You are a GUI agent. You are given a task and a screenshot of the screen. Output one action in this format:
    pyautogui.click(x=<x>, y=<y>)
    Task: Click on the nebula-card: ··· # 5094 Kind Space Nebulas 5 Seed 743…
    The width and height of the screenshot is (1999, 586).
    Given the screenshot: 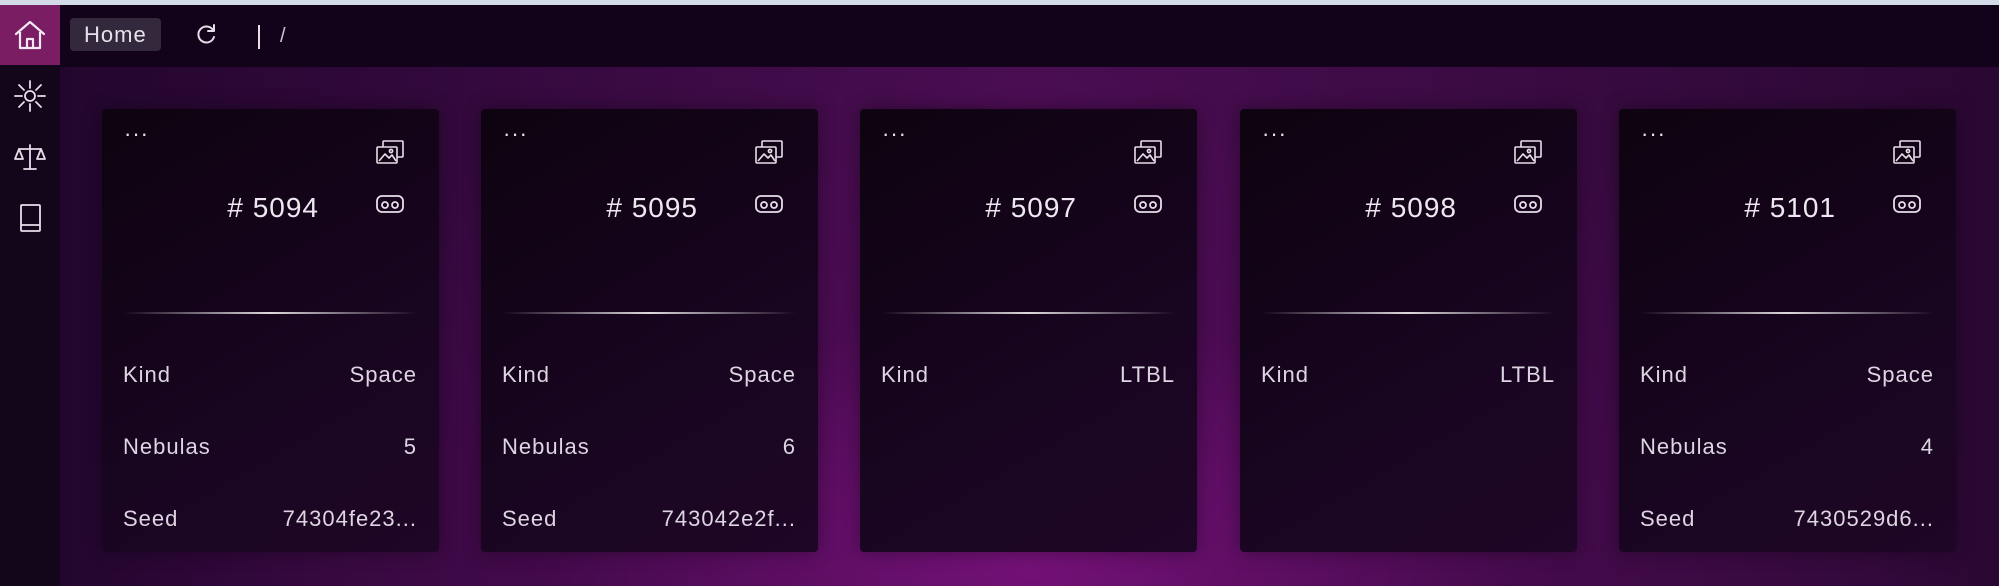 What is the action you would take?
    pyautogui.click(x=270, y=330)
    